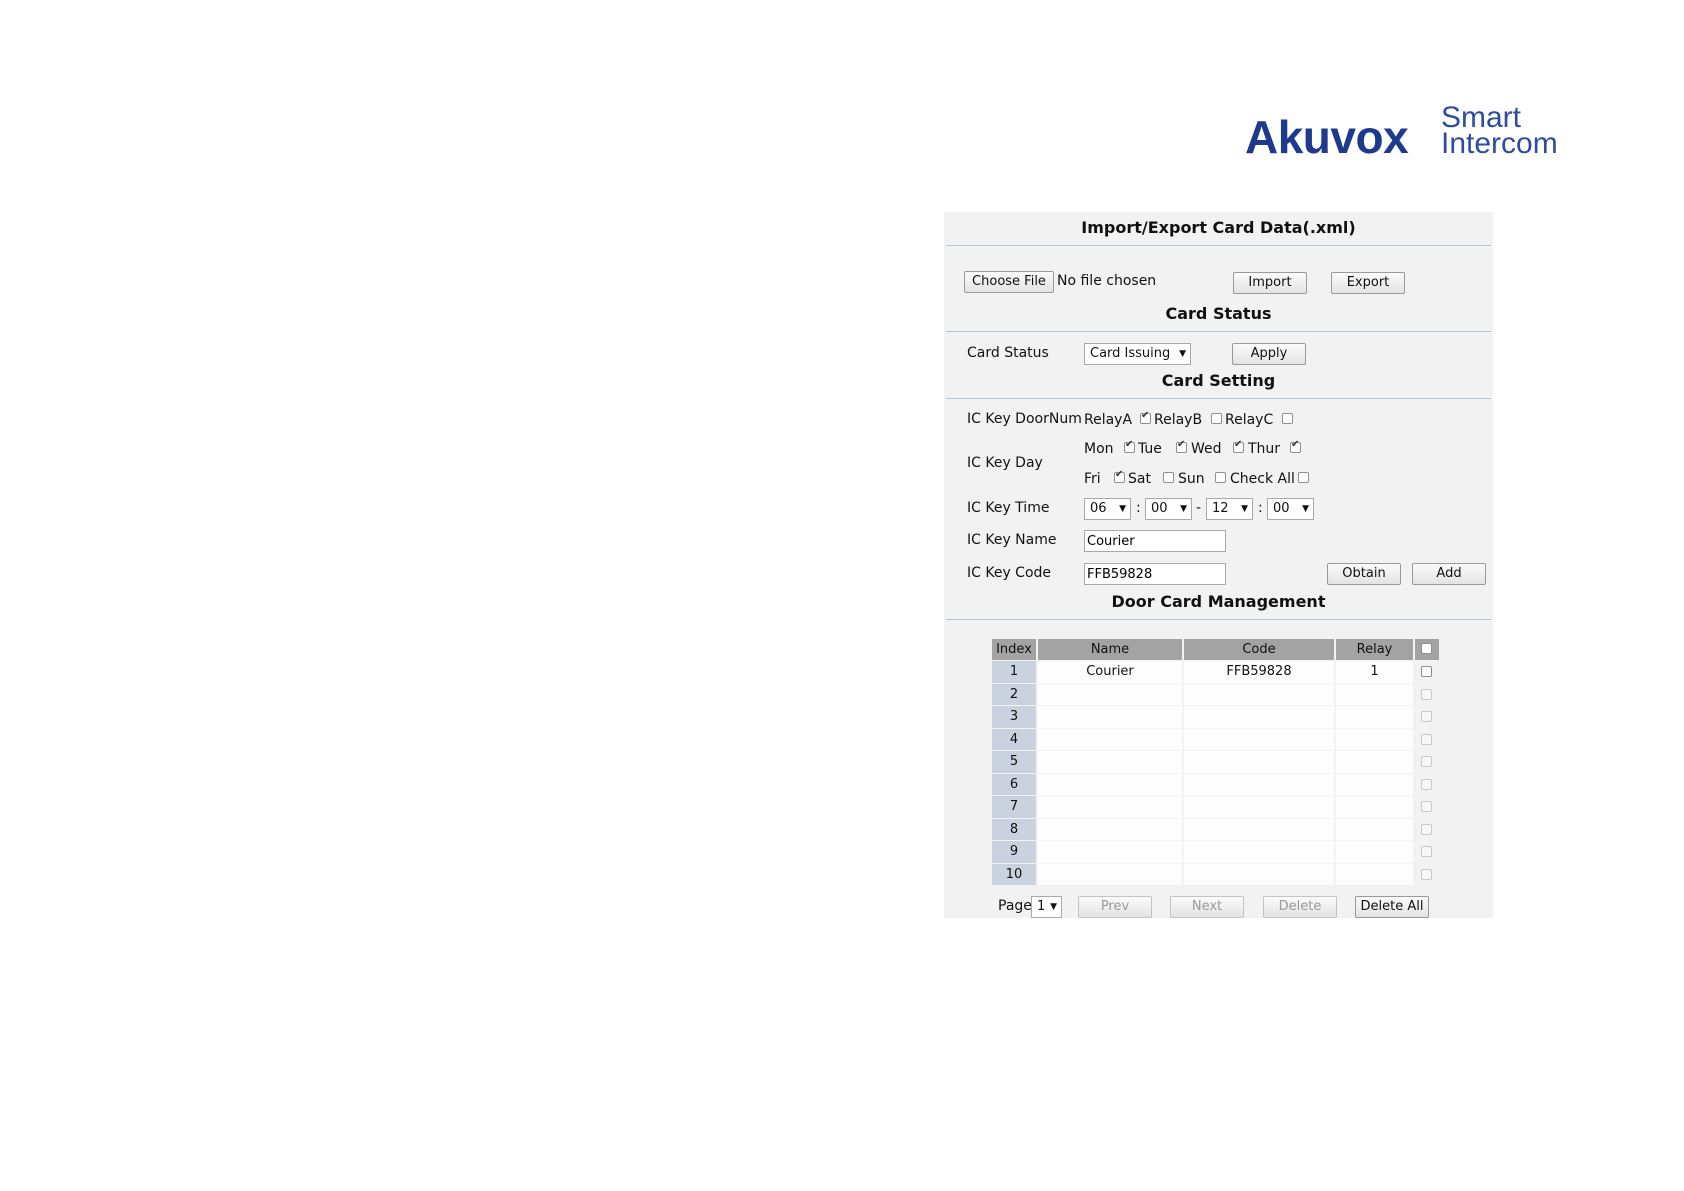  I want to click on ic-key-name-input, so click(1155, 541).